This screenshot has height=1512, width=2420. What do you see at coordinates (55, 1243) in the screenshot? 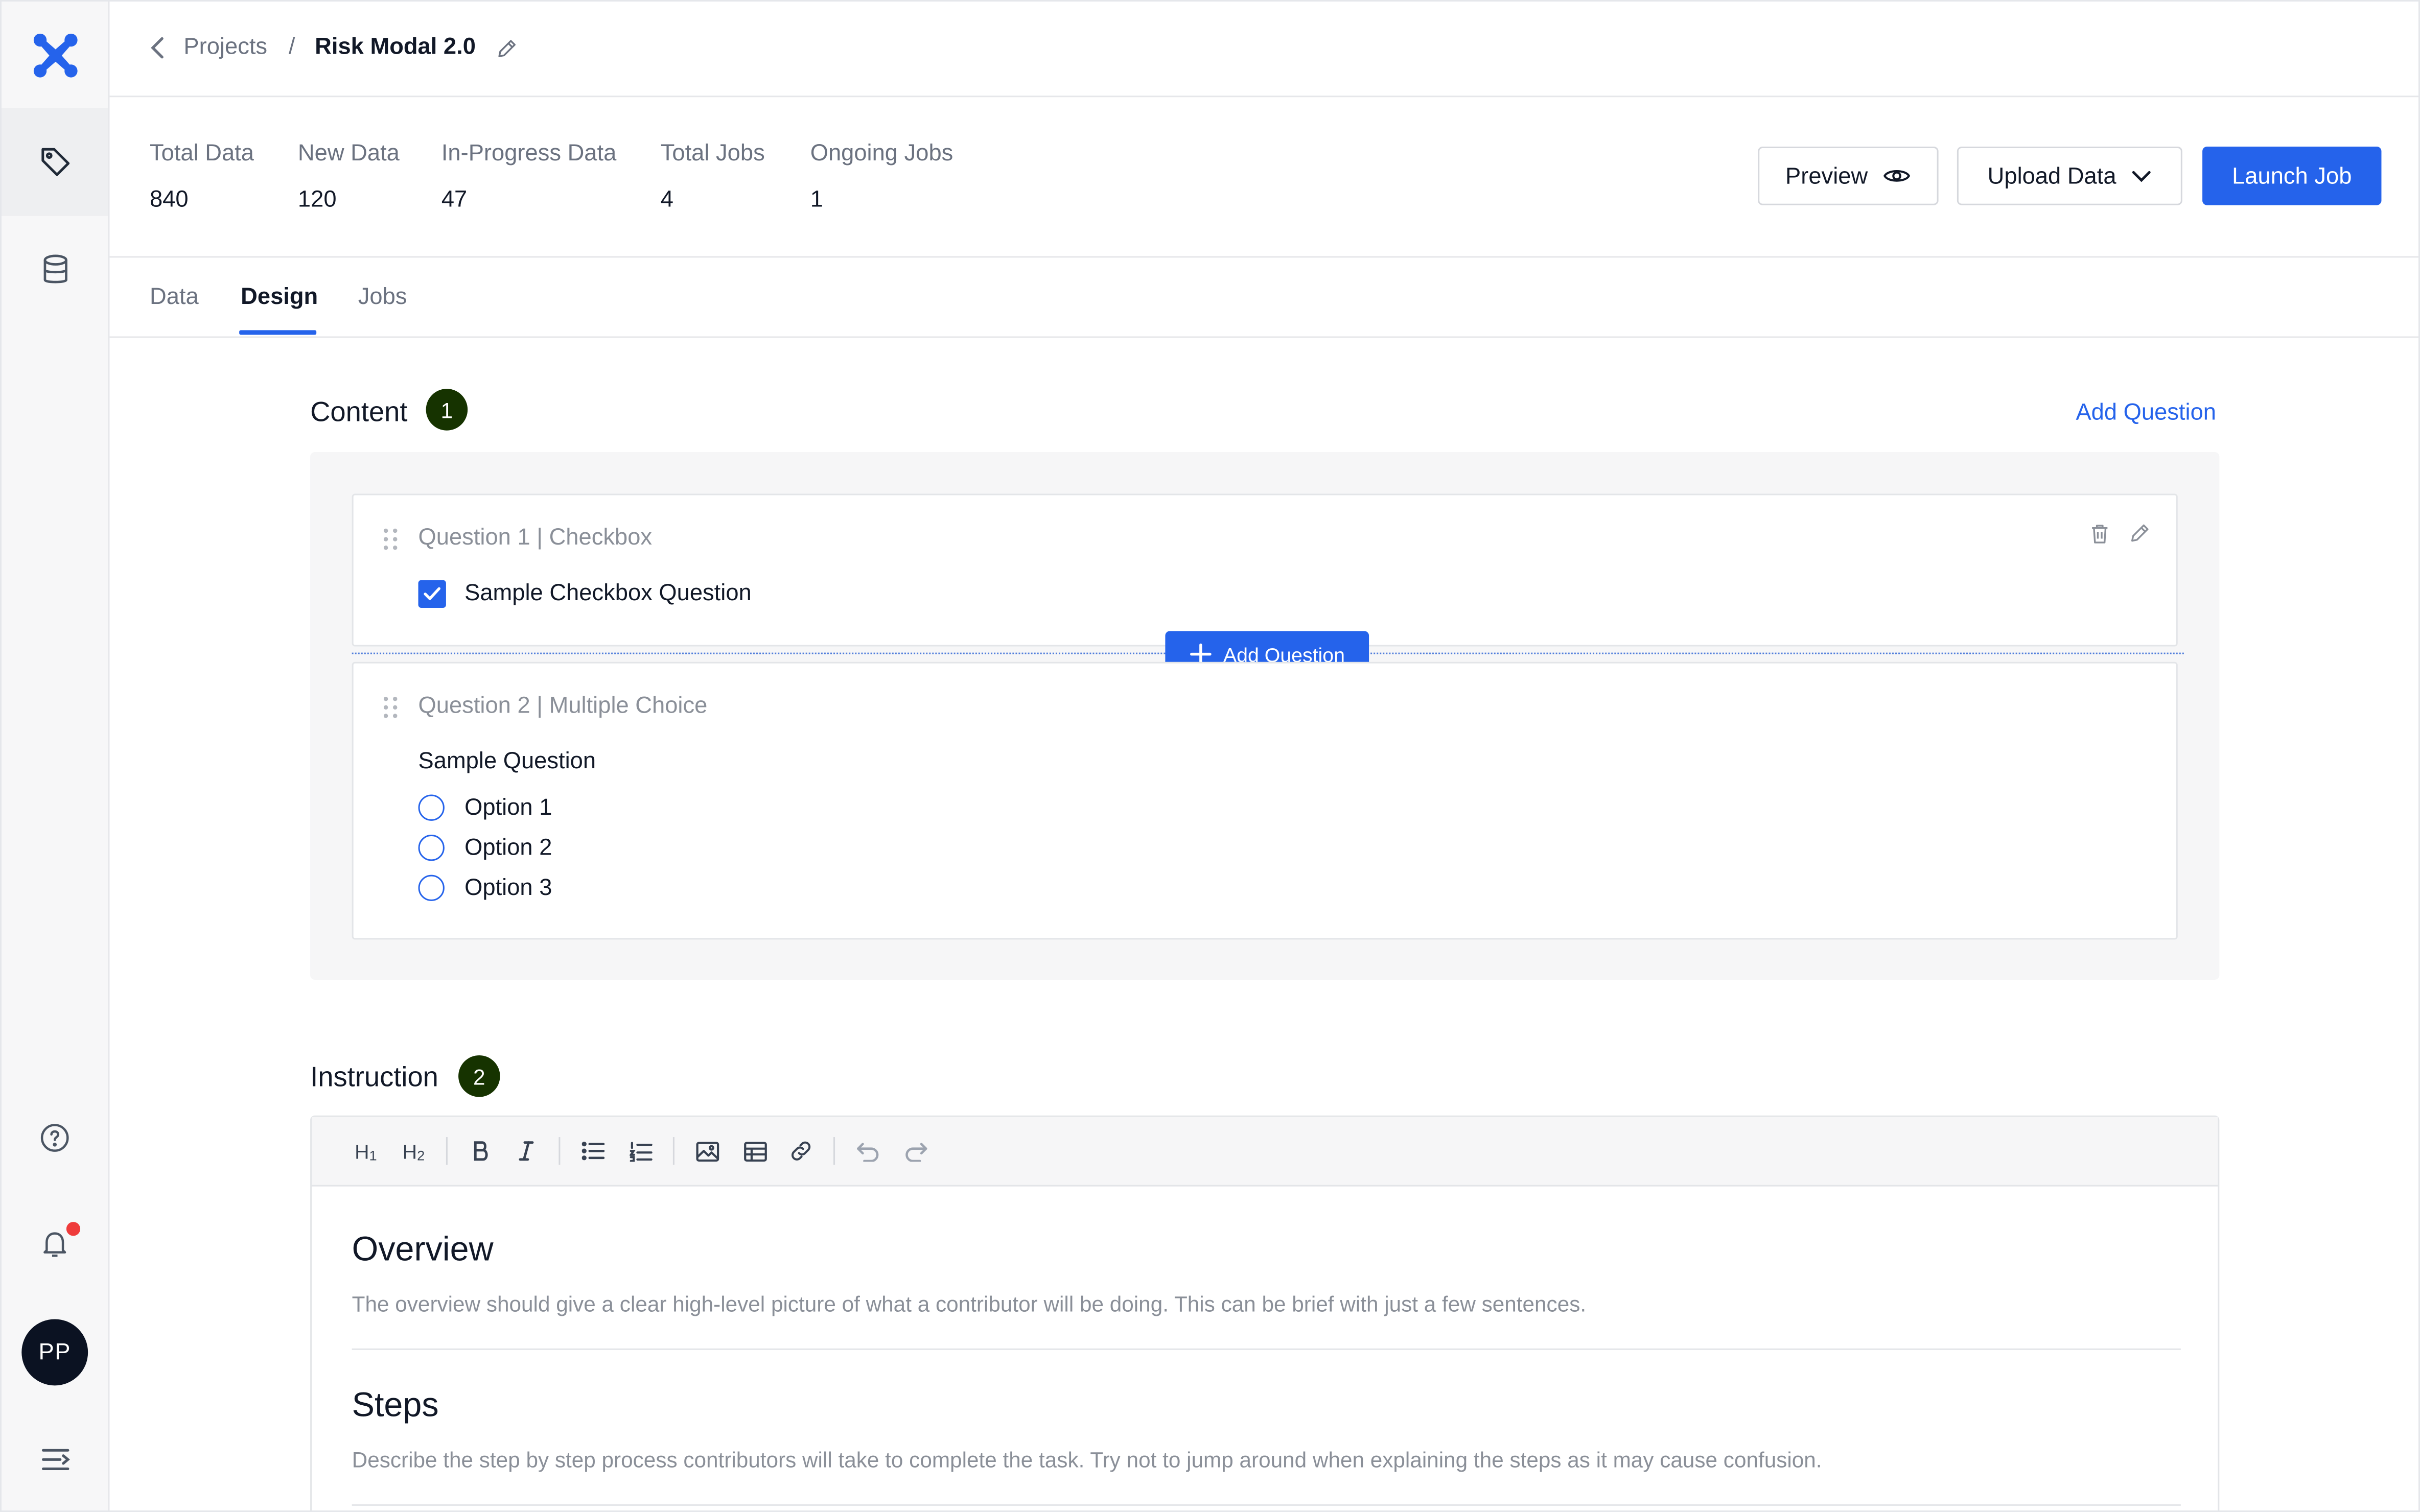
I see `bell-icon` at bounding box center [55, 1243].